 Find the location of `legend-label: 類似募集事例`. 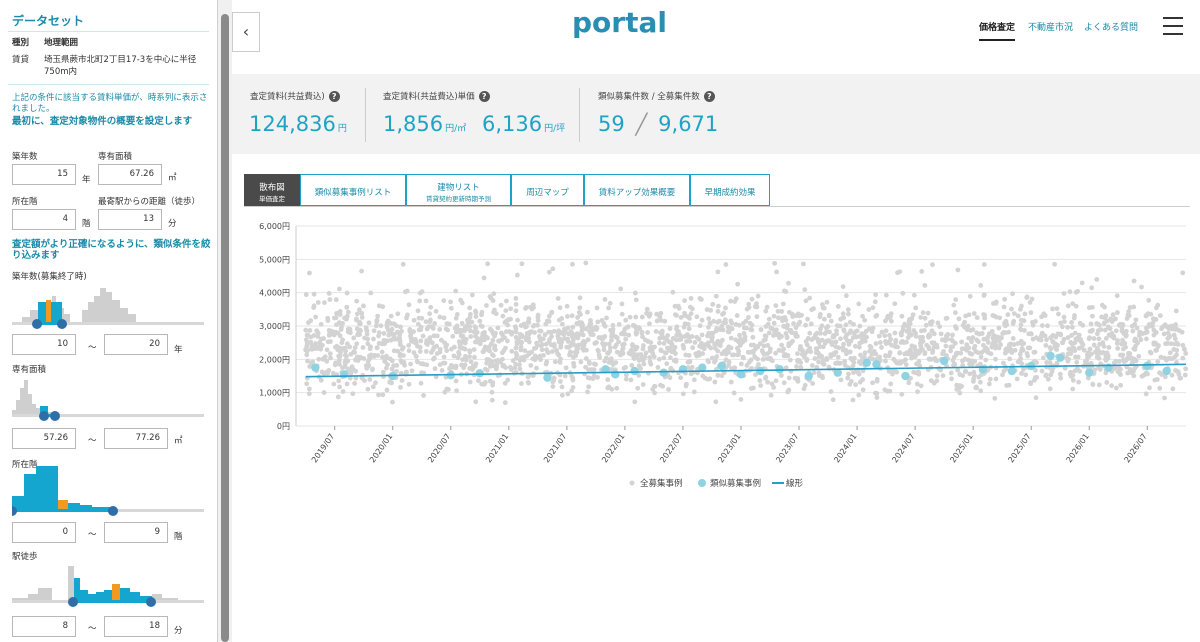

legend-label: 類似募集事例 is located at coordinates (735, 483).